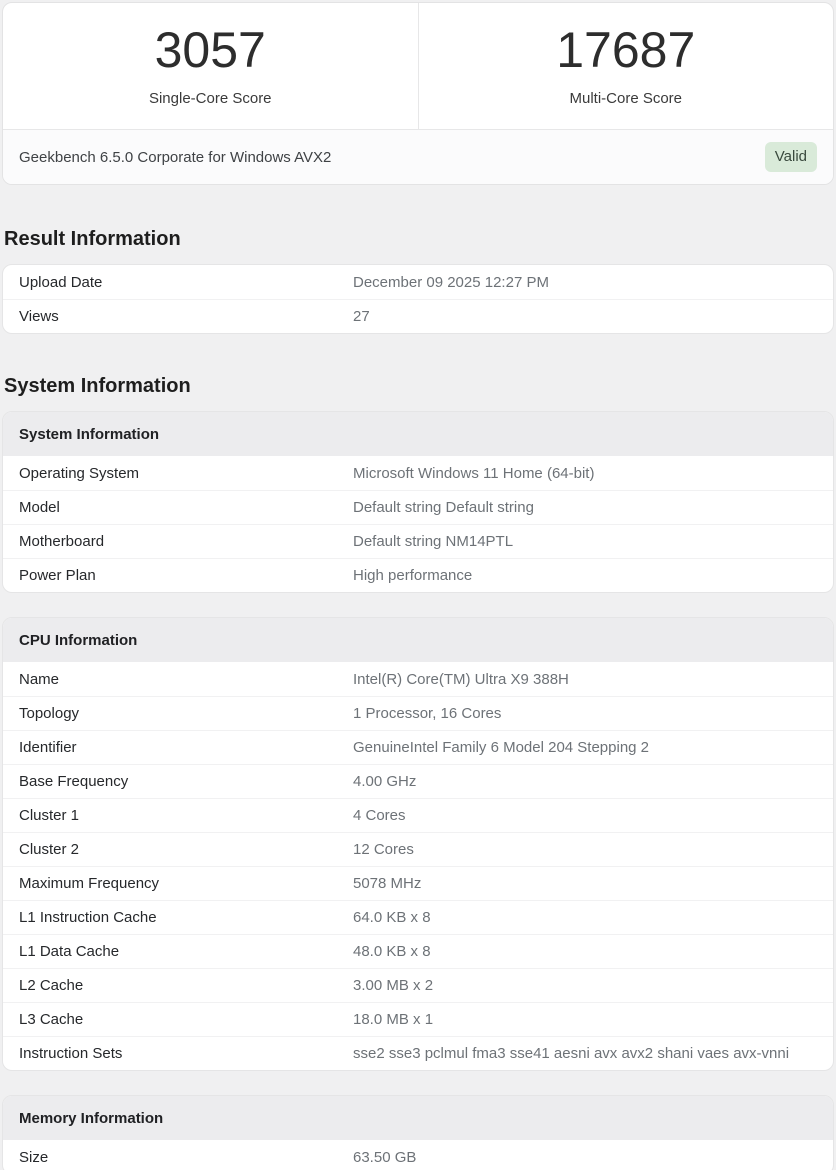 The width and height of the screenshot is (836, 1170). What do you see at coordinates (387, 883) in the screenshot?
I see `row-value: 5078 MHz` at bounding box center [387, 883].